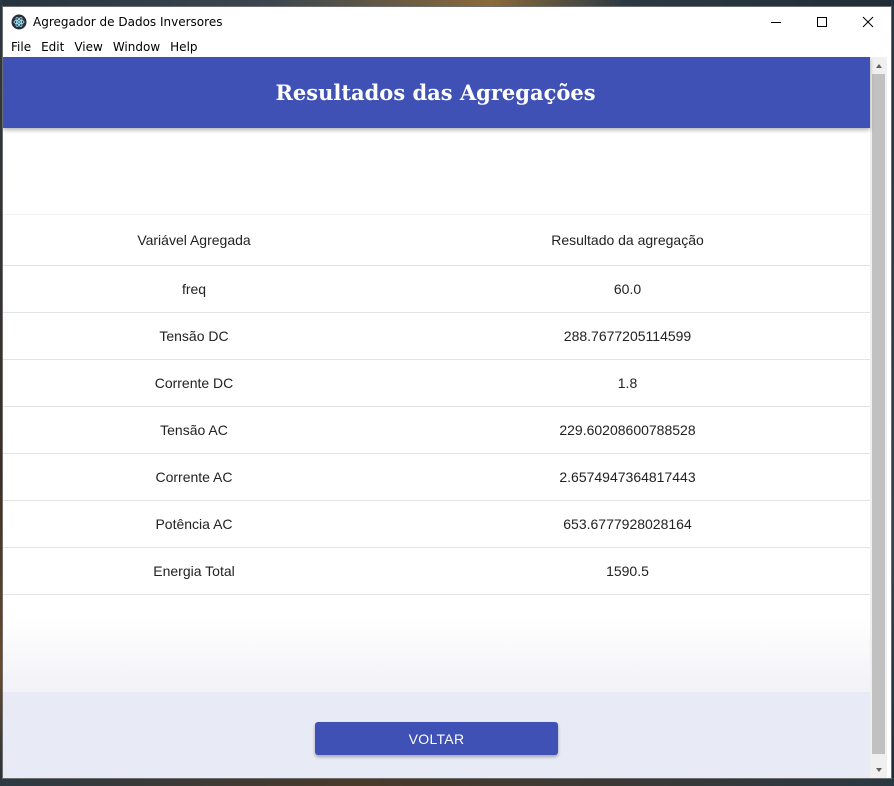 This screenshot has width=894, height=786. Describe the element at coordinates (436, 383) in the screenshot. I see `table-row: Corrente DC 1.8` at that location.